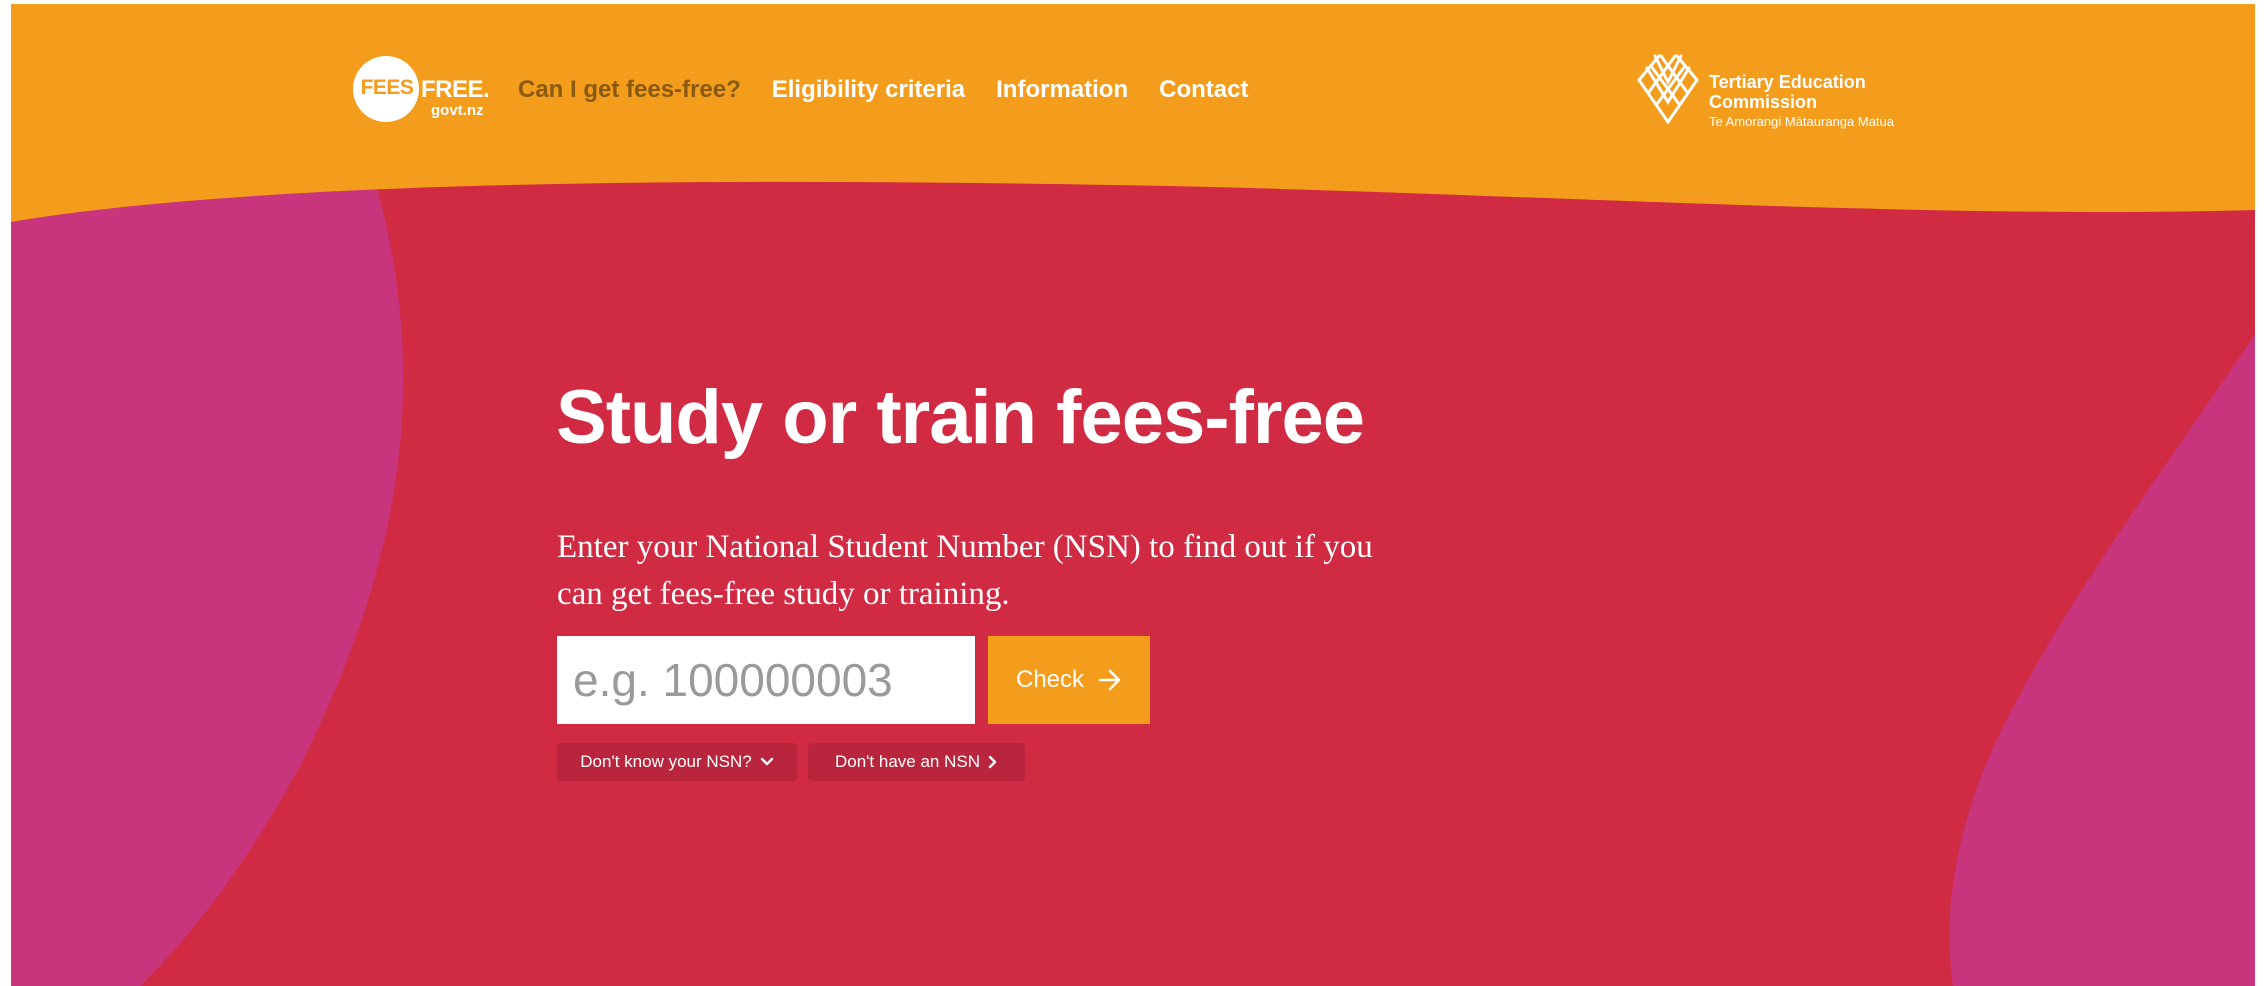  What do you see at coordinates (766, 761) in the screenshot?
I see `chevron-down-icon` at bounding box center [766, 761].